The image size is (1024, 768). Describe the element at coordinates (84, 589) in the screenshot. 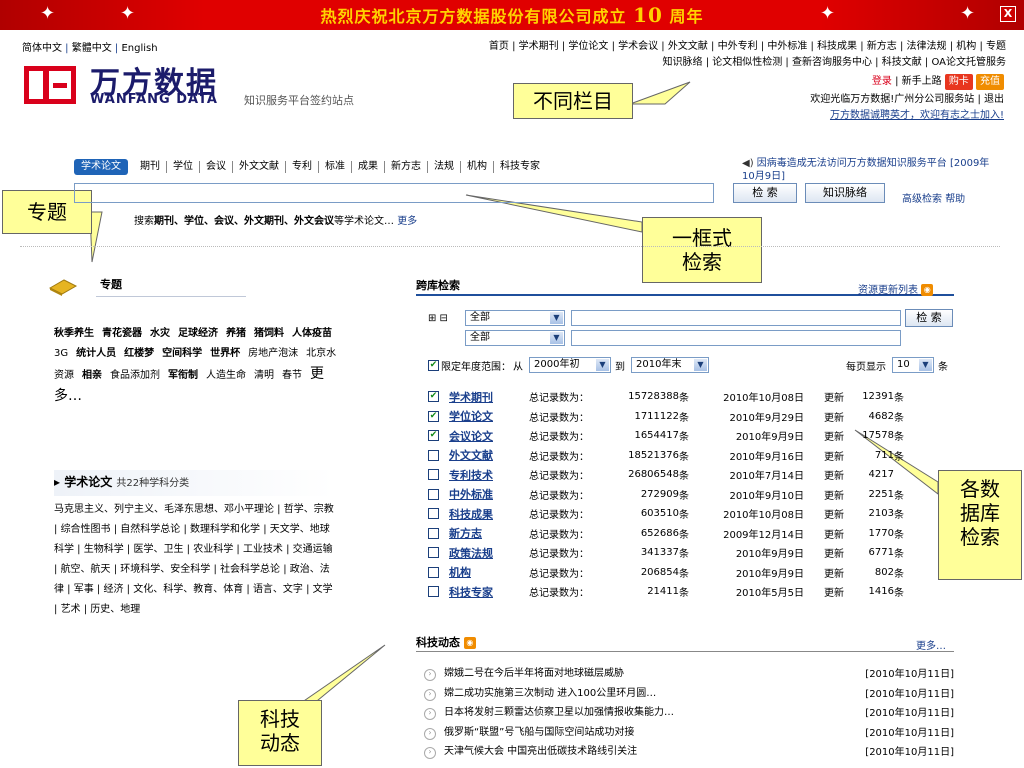

I see `discipline-link: 军事` at that location.